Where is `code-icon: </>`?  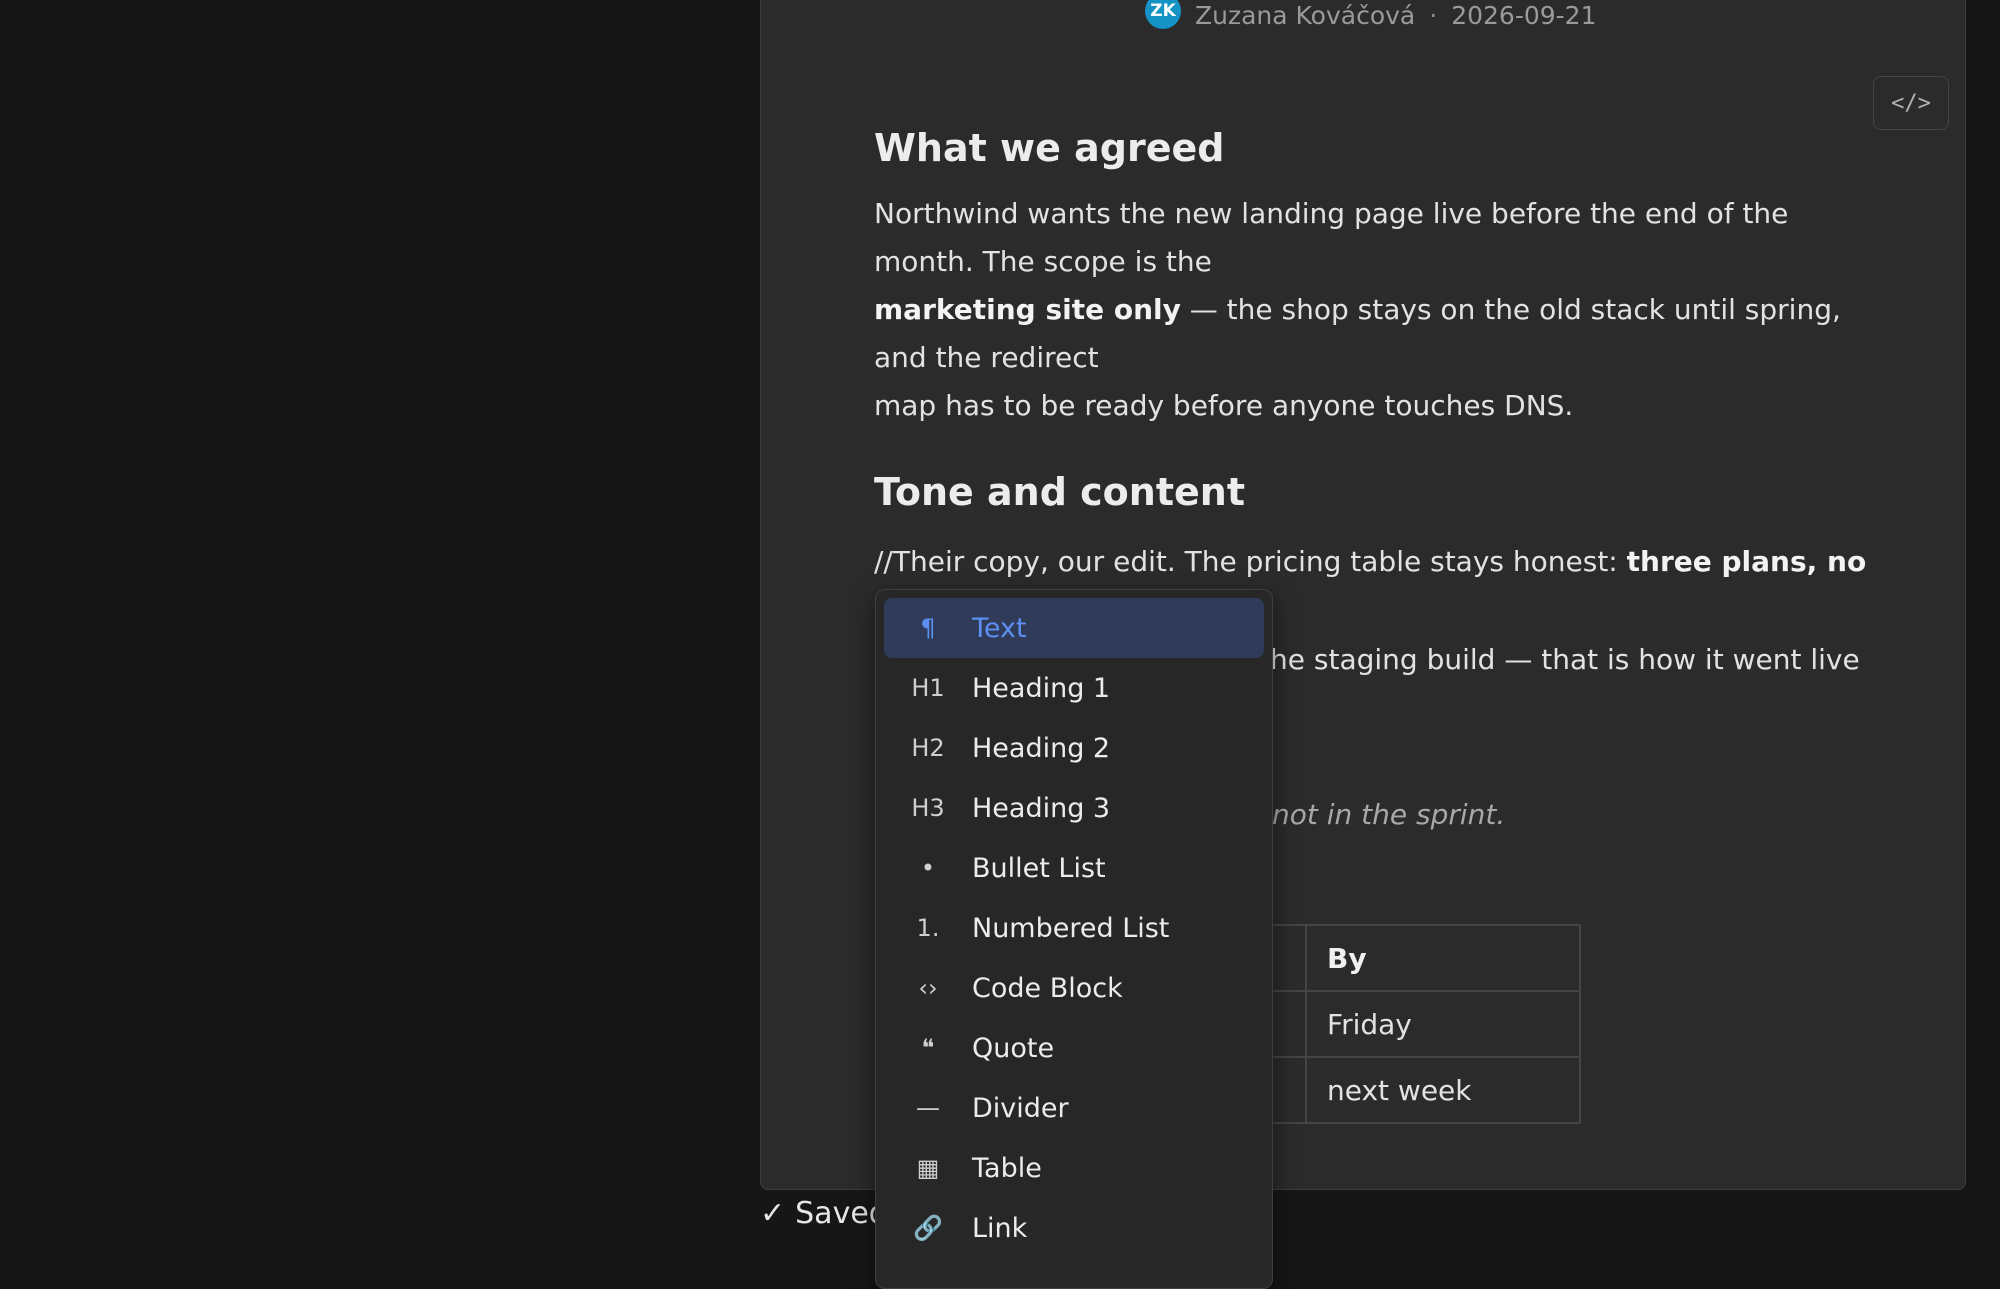
code-icon: </> is located at coordinates (1911, 103).